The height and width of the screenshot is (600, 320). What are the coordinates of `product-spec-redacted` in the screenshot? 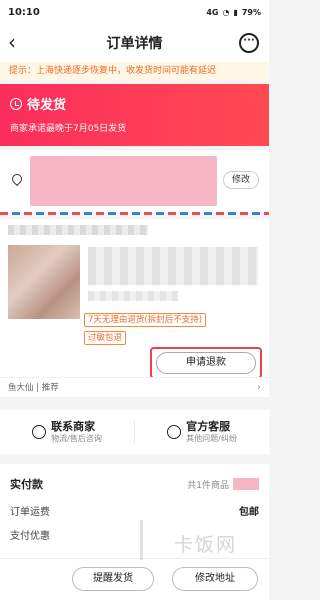 It's located at (133, 296).